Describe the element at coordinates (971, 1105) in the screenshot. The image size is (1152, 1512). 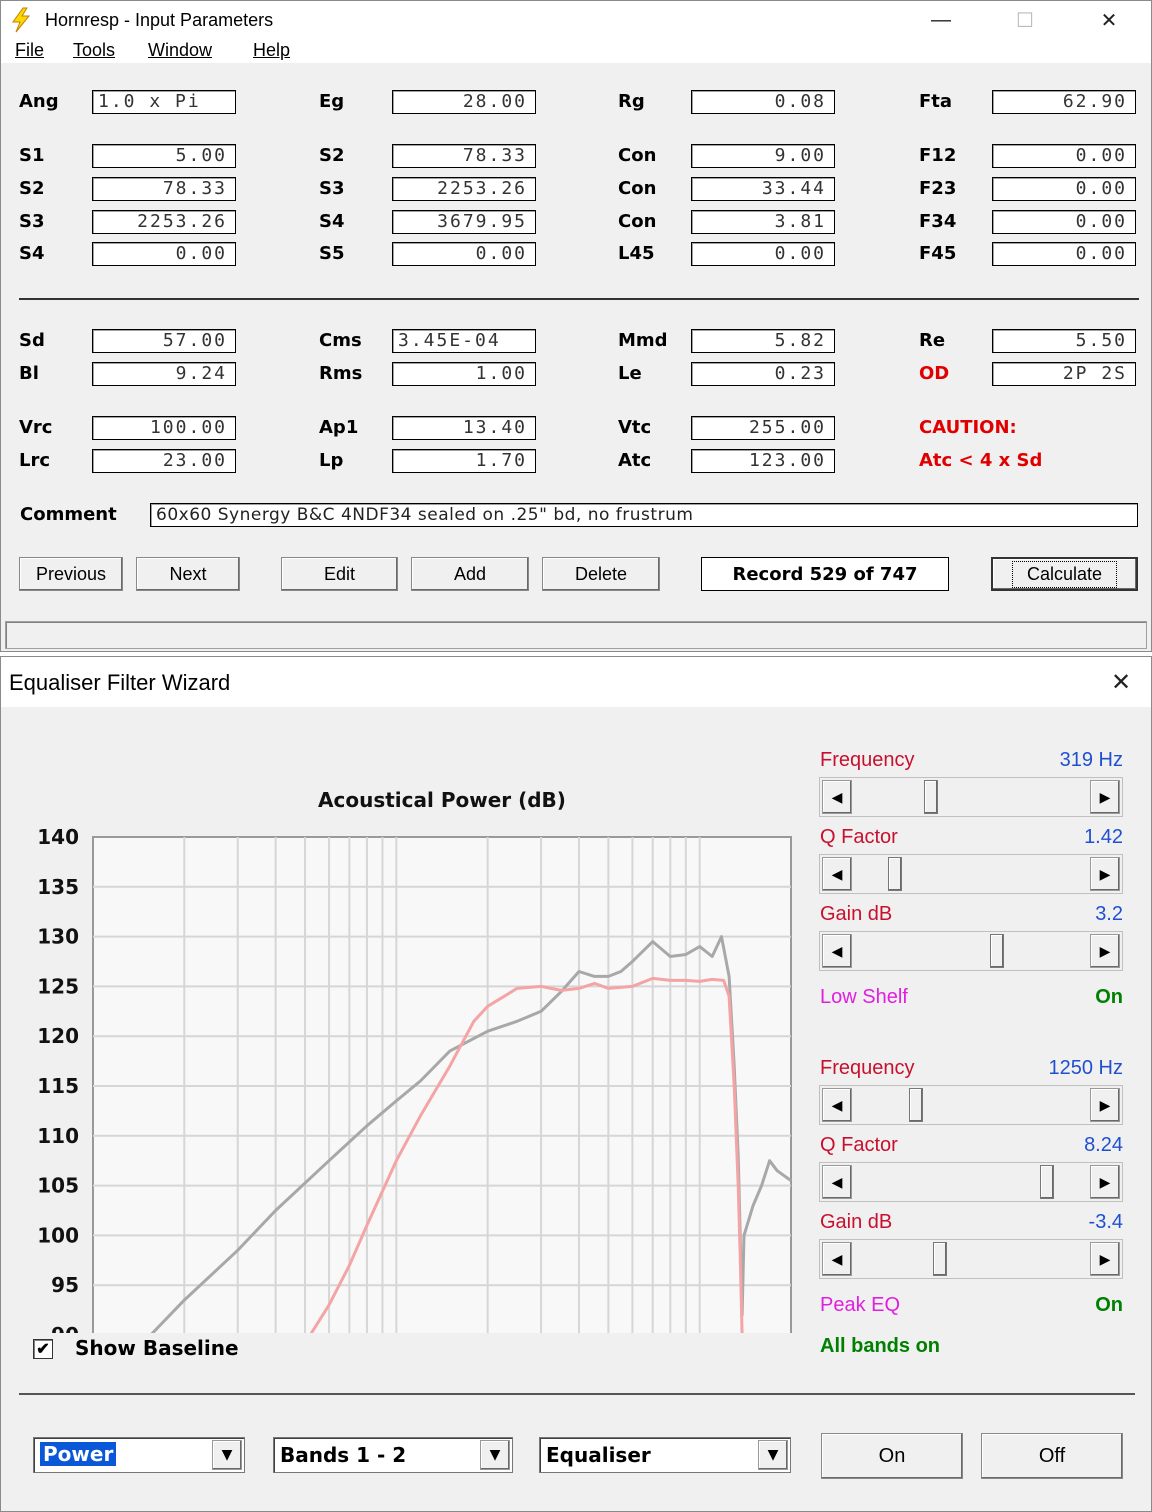
I see `band2-frequency-slider: ◀ ▶` at that location.